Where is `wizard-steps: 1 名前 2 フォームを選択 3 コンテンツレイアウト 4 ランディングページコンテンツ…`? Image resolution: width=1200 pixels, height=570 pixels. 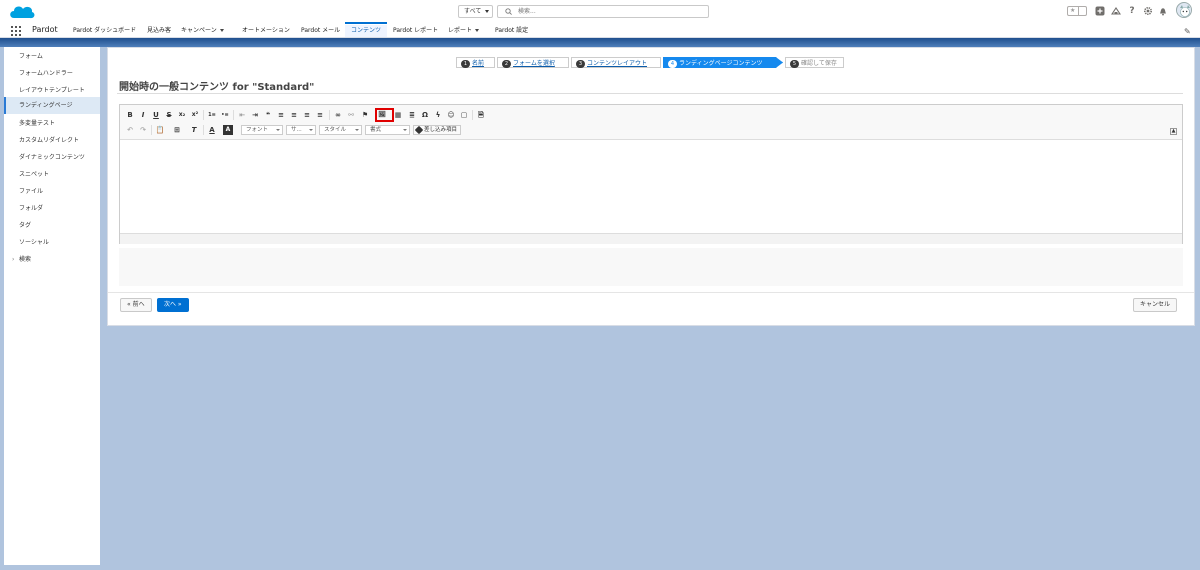 wizard-steps: 1 名前 2 フォームを選択 3 コンテンツレイアウト 4 ランディングページコンテンツ… is located at coordinates (651, 62).